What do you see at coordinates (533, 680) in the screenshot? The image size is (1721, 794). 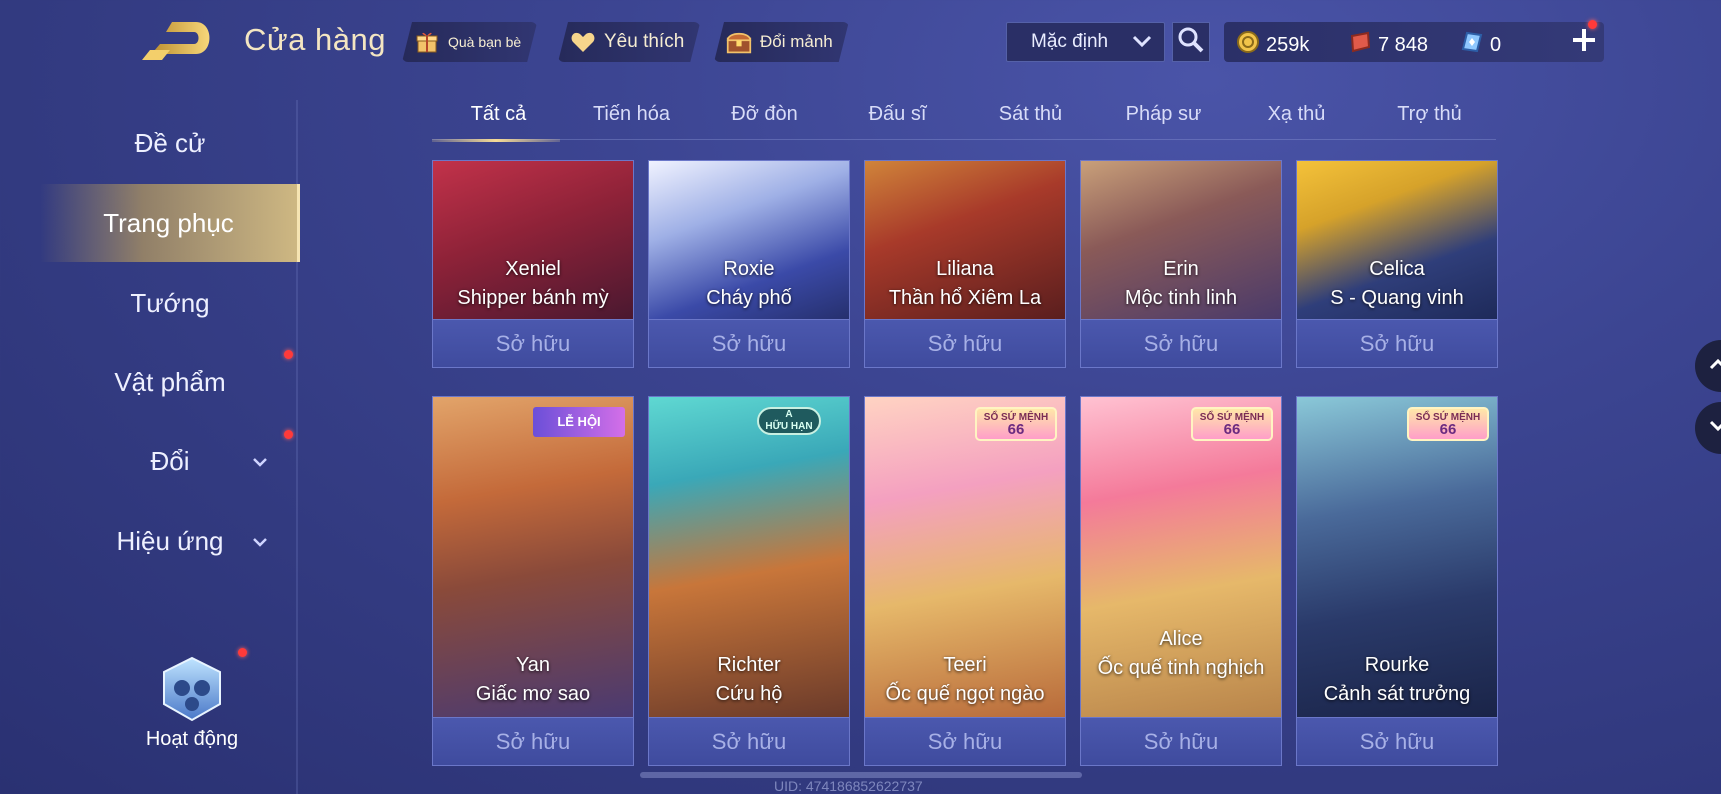 I see `skin-names: Yan Giấc mơ sao` at bounding box center [533, 680].